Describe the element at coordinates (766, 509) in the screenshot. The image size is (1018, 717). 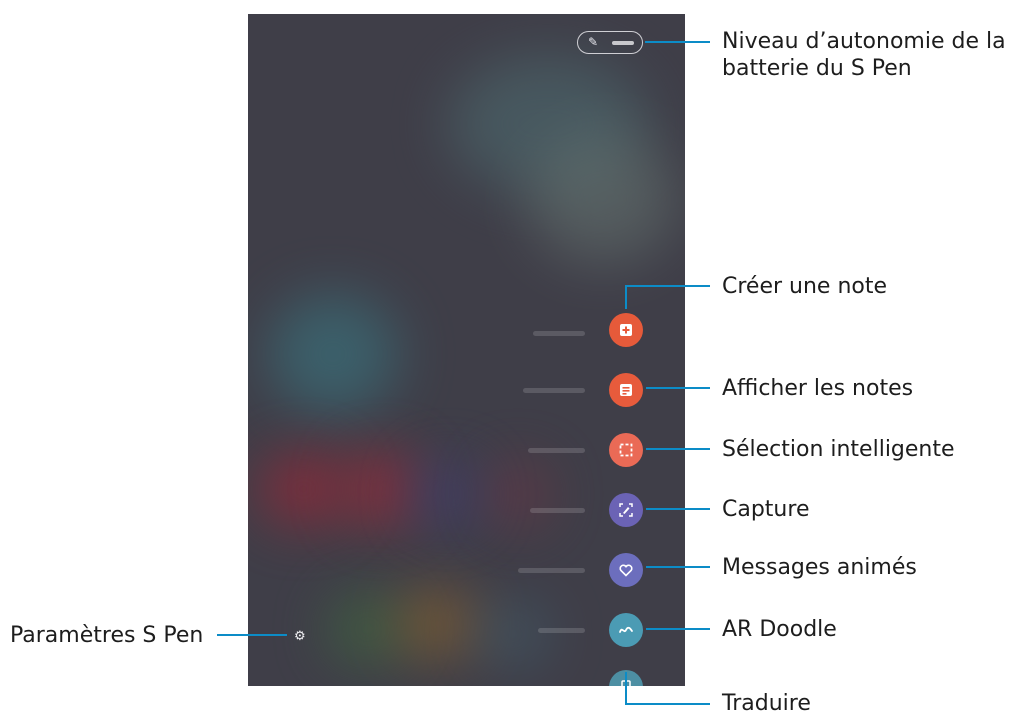
I see `capture-callout: Capture` at that location.